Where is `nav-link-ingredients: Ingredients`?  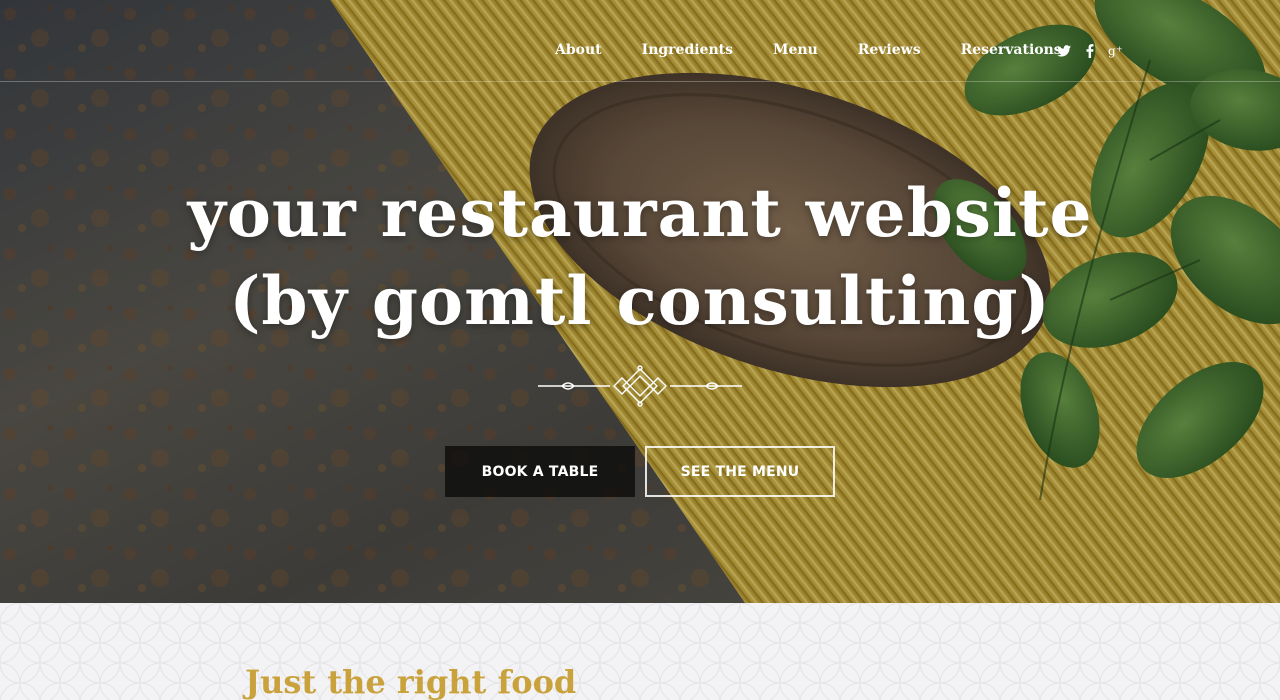
nav-link-ingredients: Ingredients is located at coordinates (687, 50).